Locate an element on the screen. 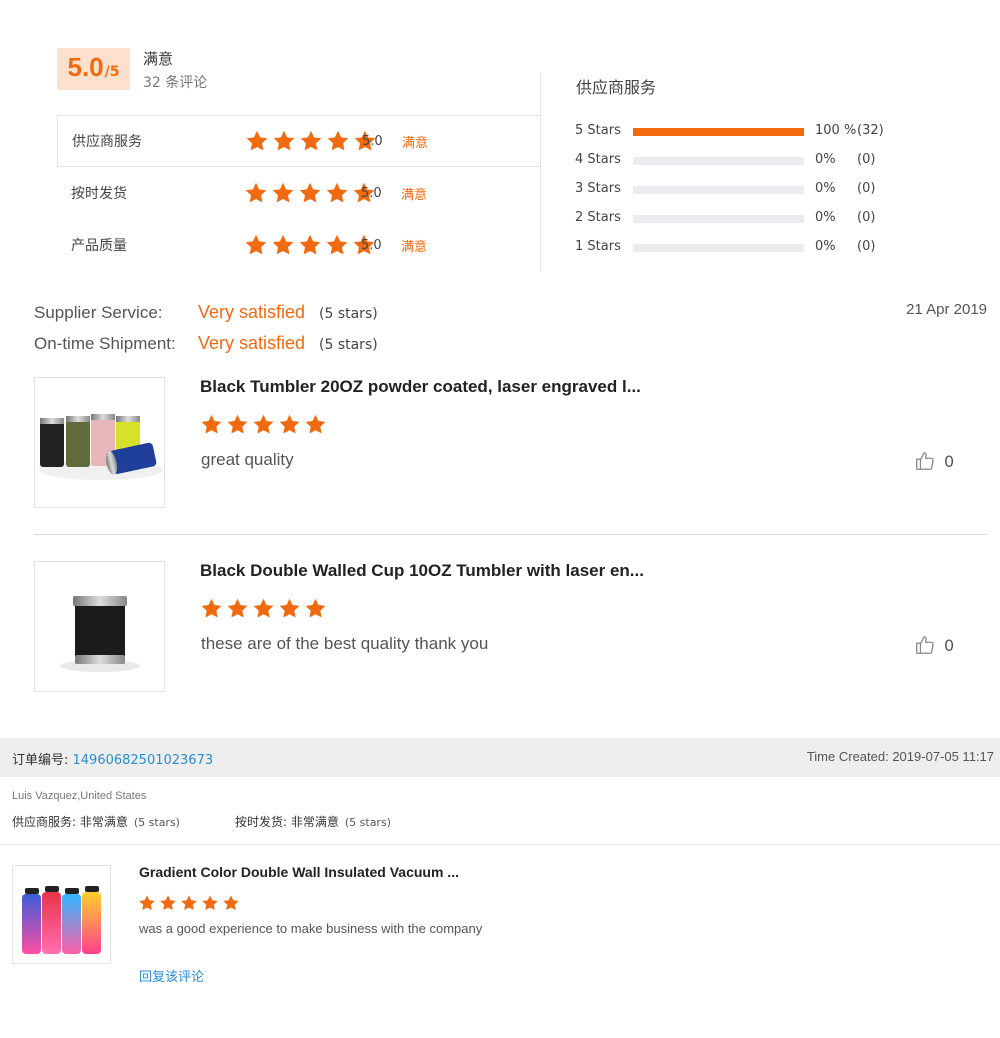 The image size is (1000, 1038). distribution-label: 3 Stars is located at coordinates (598, 188).